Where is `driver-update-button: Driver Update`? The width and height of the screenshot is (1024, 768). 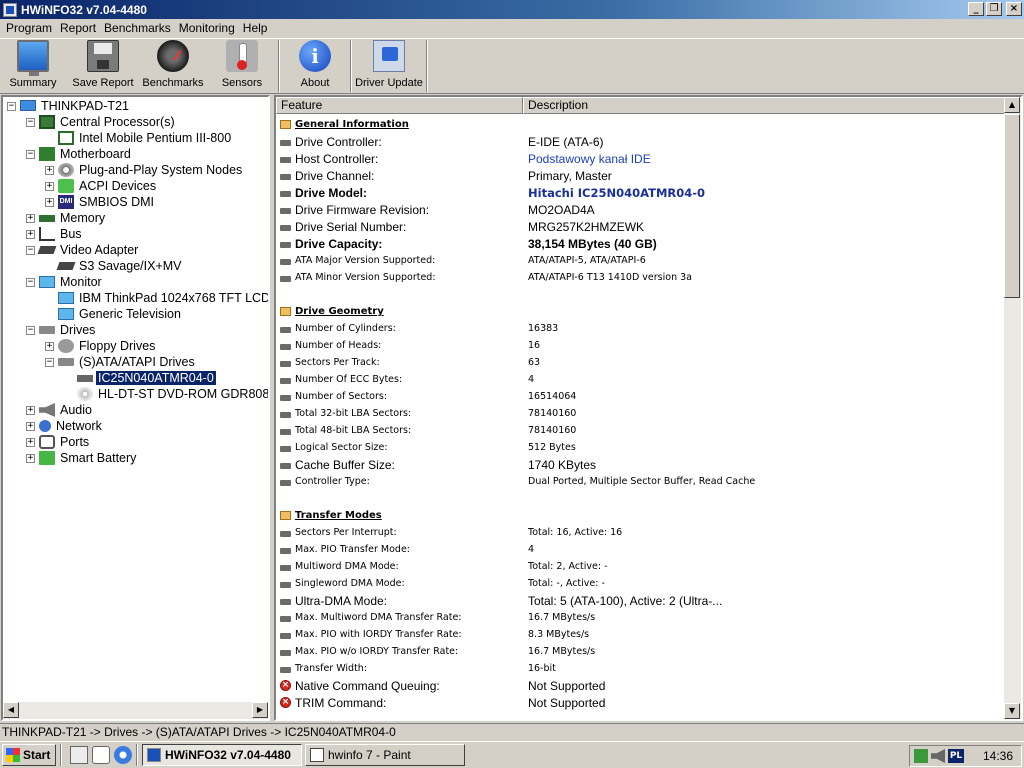
driver-update-button: Driver Update is located at coordinates (389, 66).